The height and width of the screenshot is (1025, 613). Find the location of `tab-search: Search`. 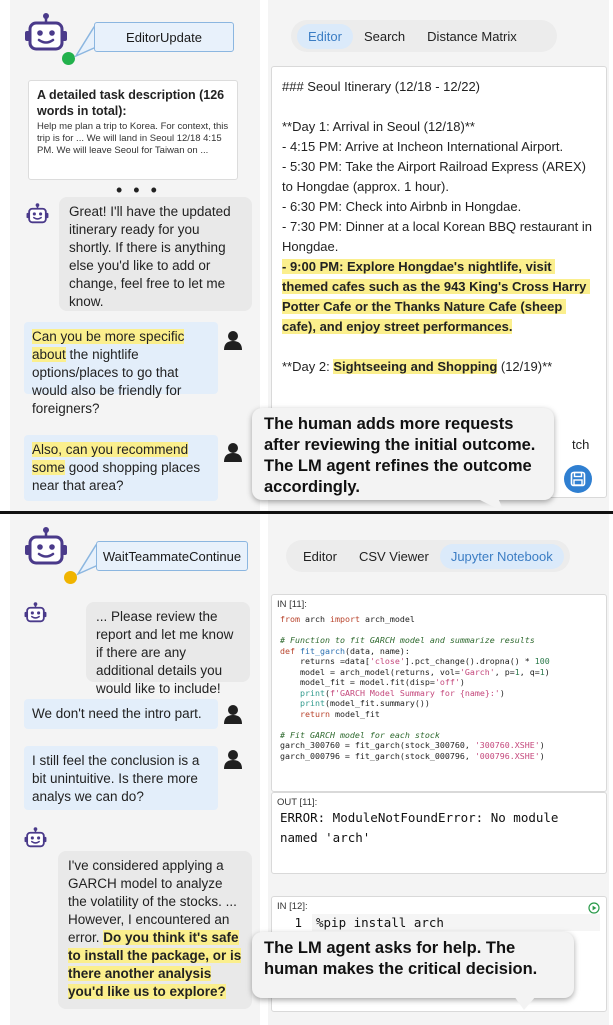

tab-search: Search is located at coordinates (384, 36).